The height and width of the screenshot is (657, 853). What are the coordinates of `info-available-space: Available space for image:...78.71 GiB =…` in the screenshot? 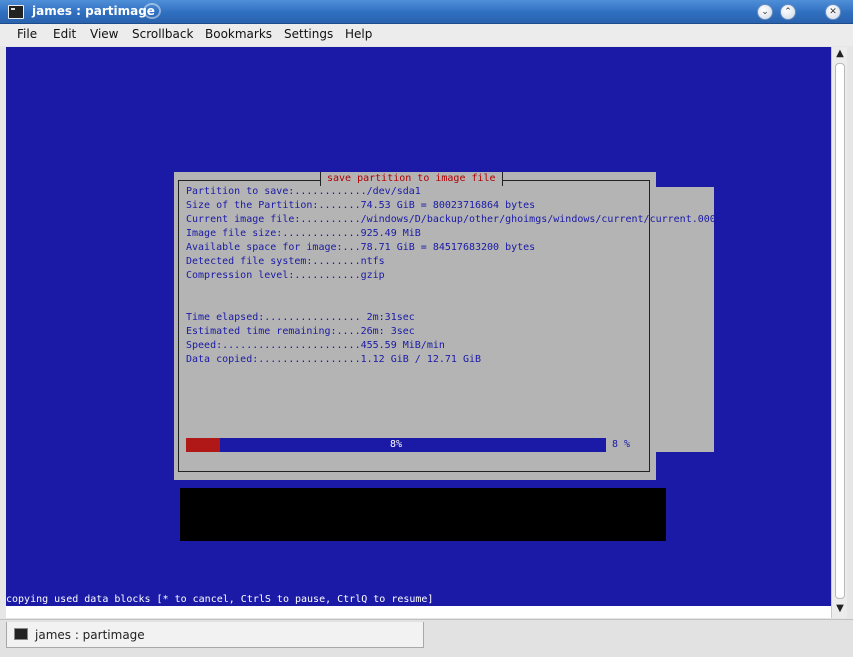 It's located at (361, 247).